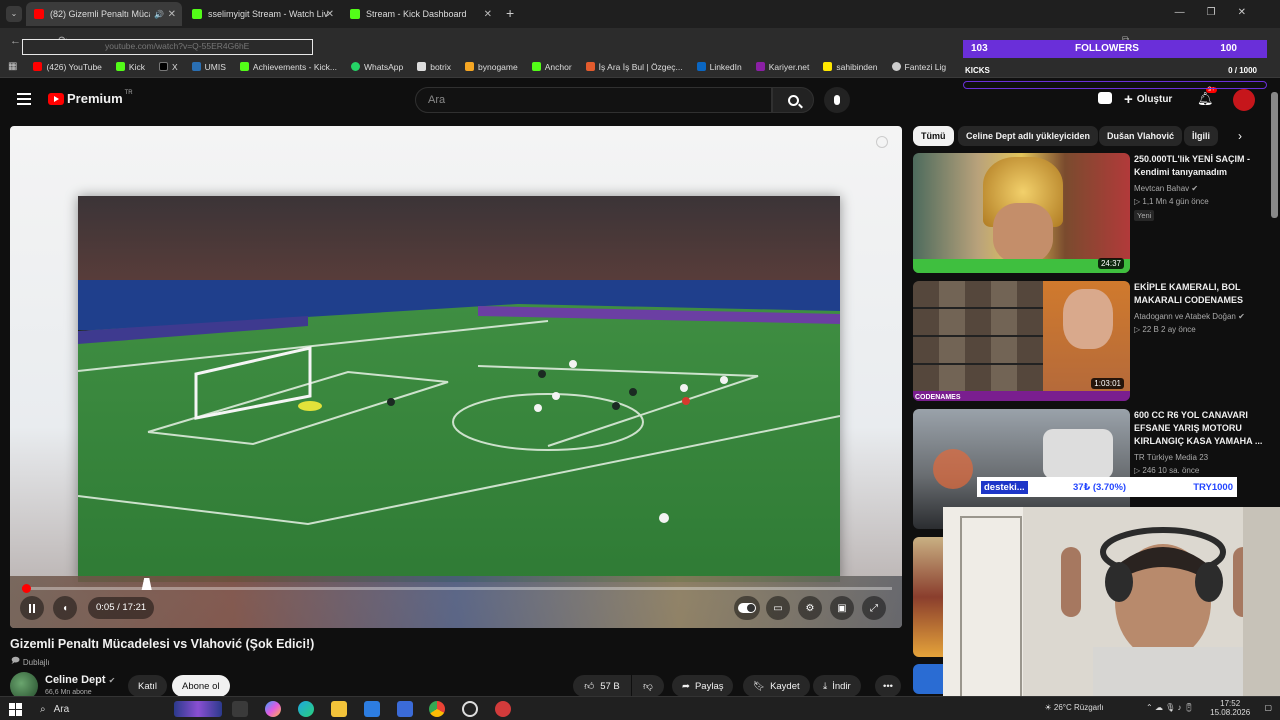  What do you see at coordinates (15, 41) in the screenshot?
I see `back-icon: ←` at bounding box center [15, 41].